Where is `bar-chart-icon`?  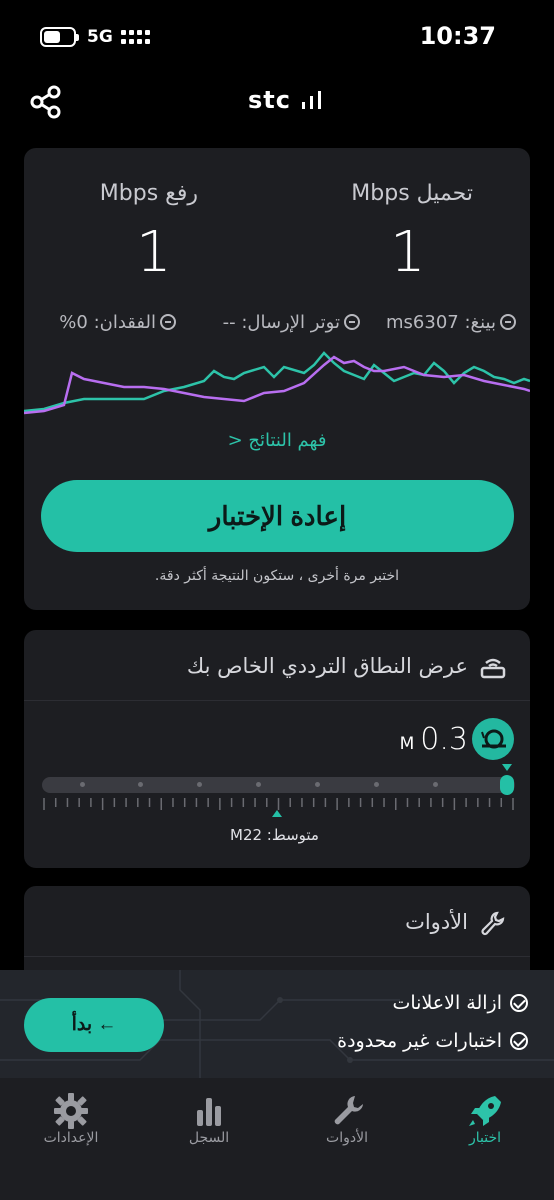
bar-chart-icon is located at coordinates (209, 1112).